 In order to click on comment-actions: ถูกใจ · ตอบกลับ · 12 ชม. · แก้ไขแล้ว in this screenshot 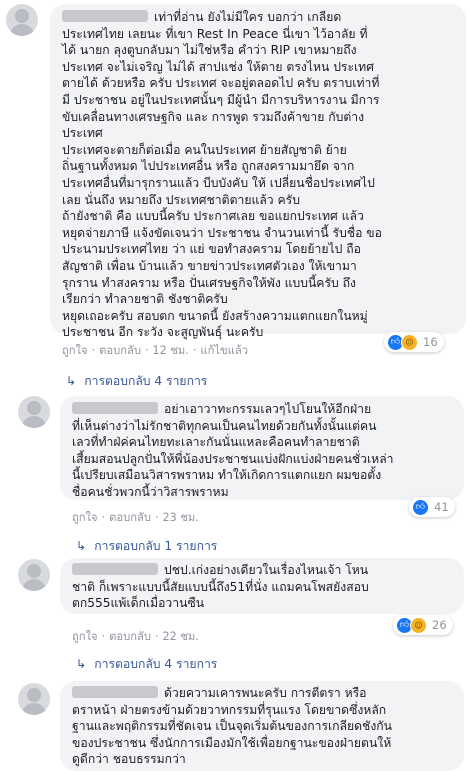, I will do `click(155, 350)`.